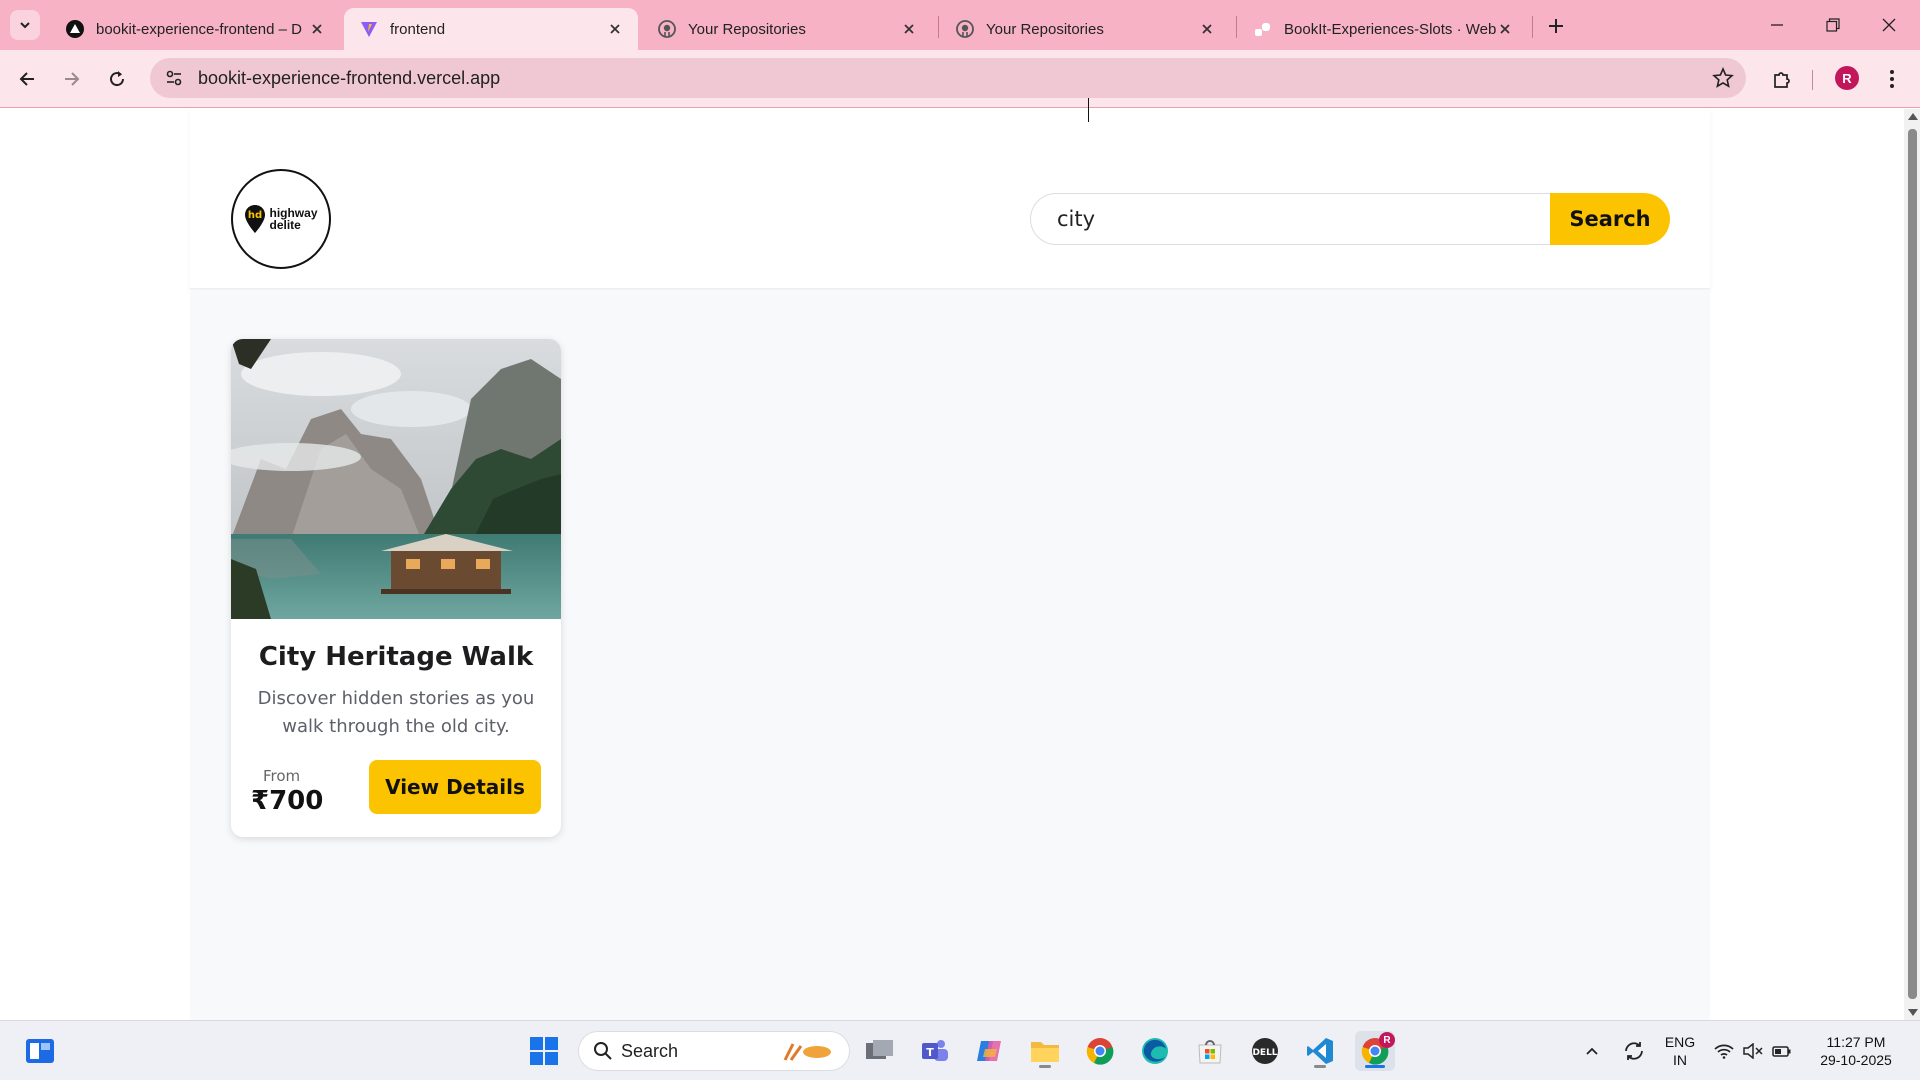 The height and width of the screenshot is (1080, 1920). I want to click on dell-icon: DELL, so click(1265, 1051).